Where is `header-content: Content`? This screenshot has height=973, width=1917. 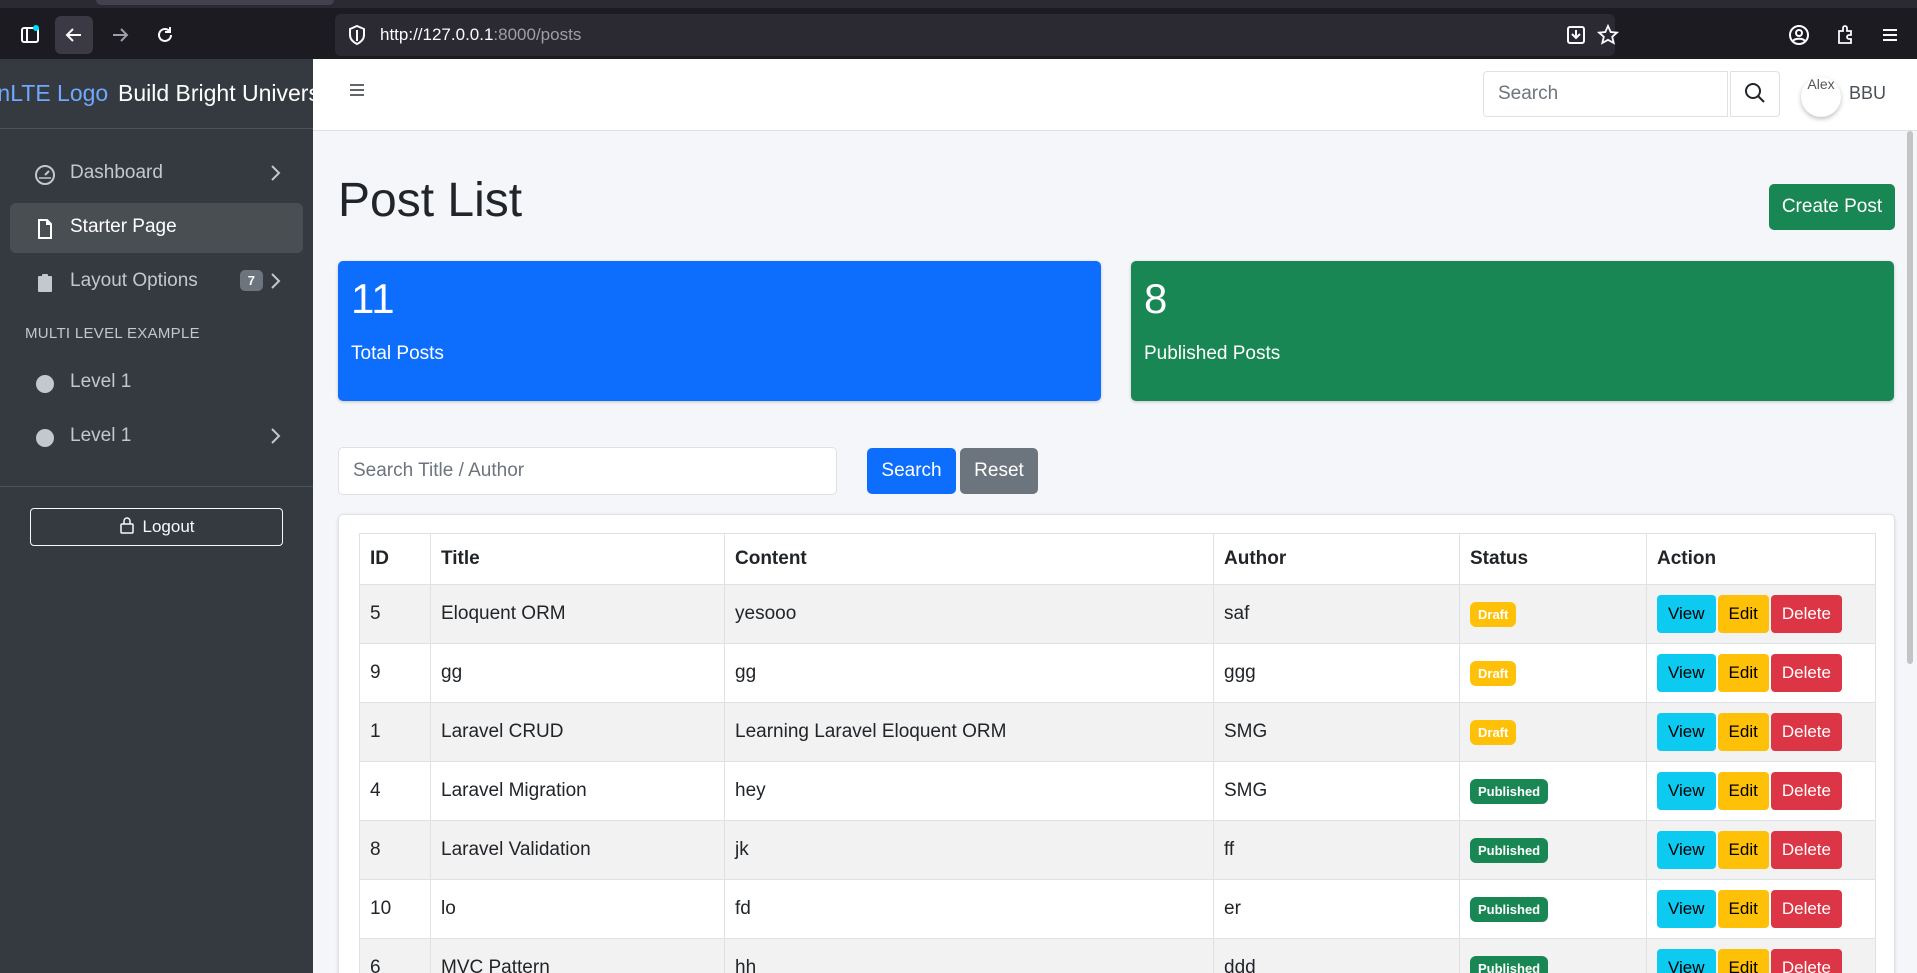 header-content: Content is located at coordinates (969, 559).